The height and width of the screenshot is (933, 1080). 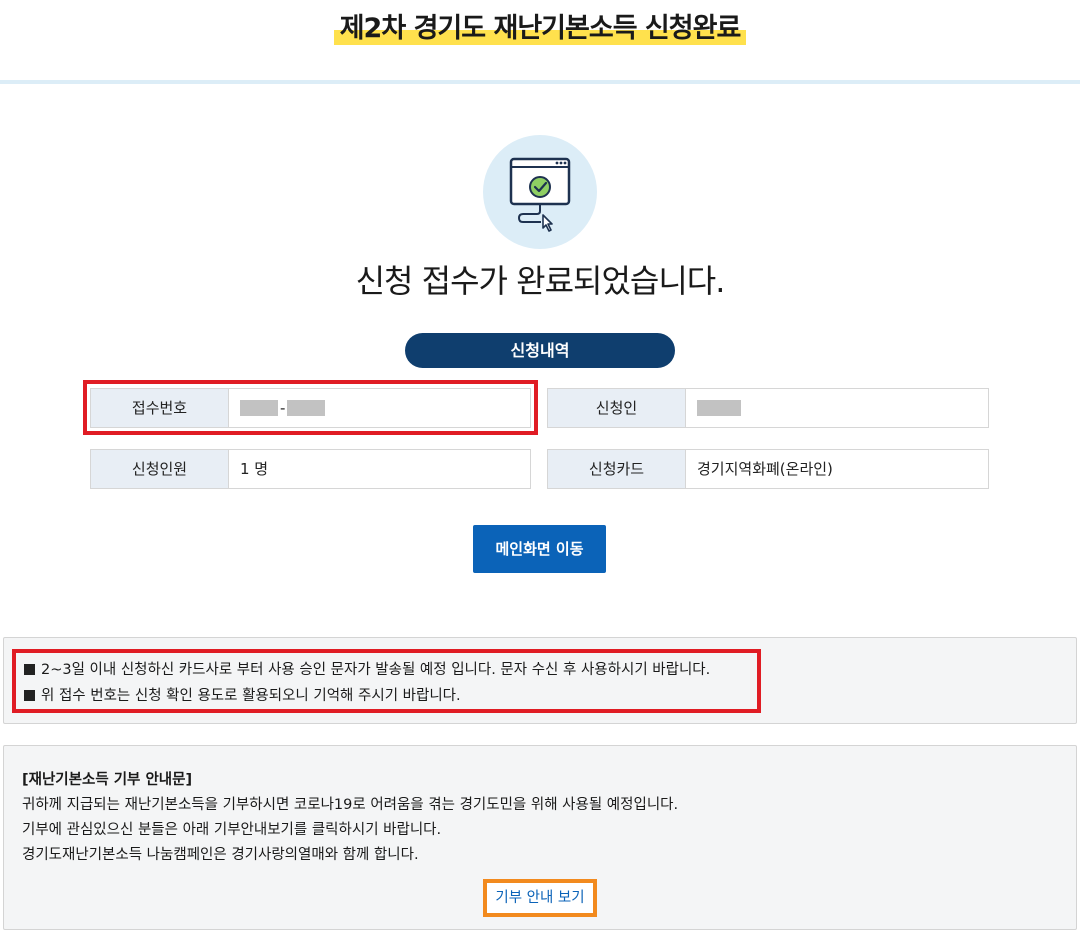 What do you see at coordinates (765, 469) in the screenshot?
I see `field-value: 경기지역화폐(온라인)` at bounding box center [765, 469].